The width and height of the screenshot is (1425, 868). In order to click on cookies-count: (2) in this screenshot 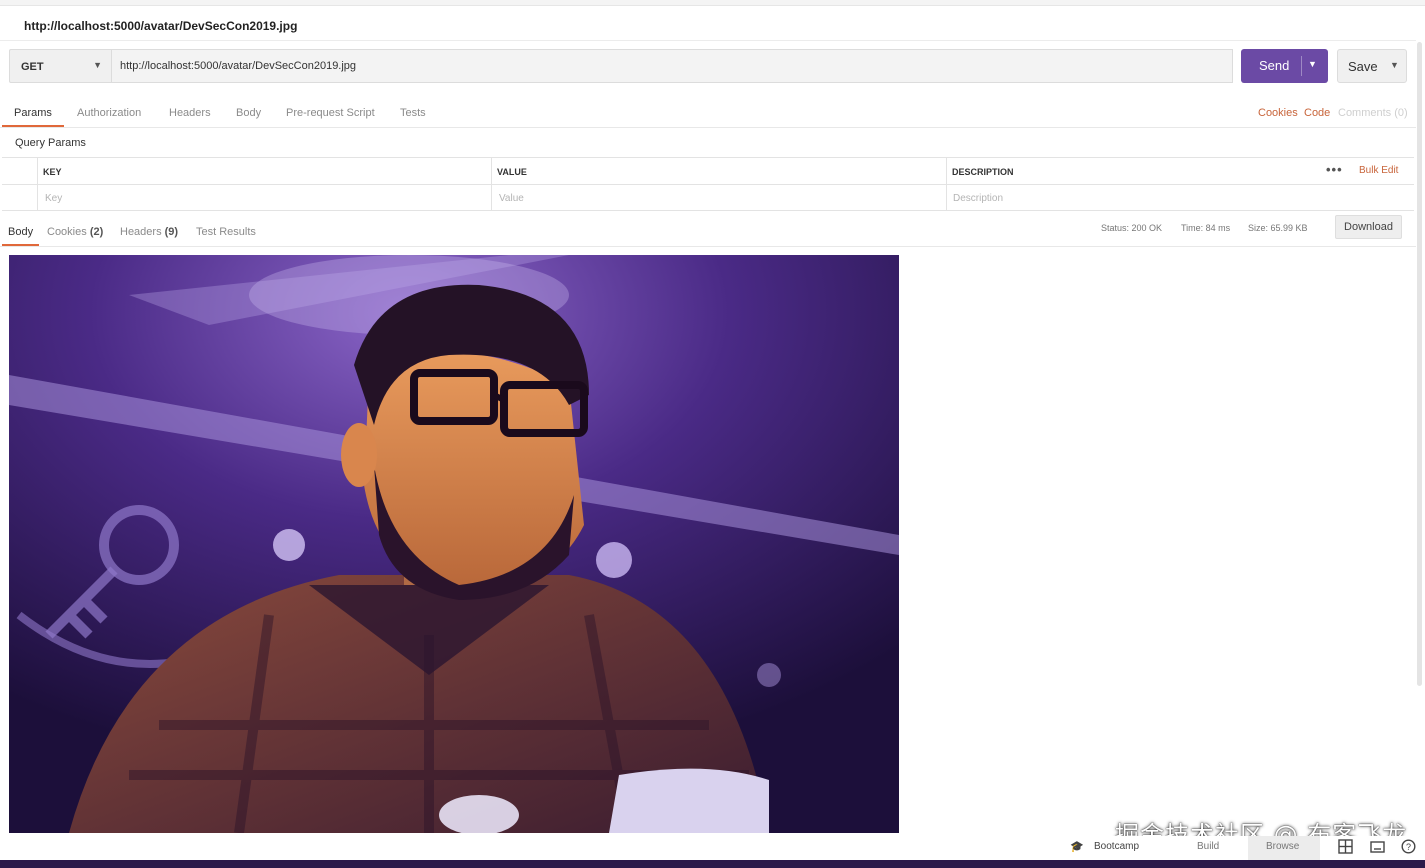, I will do `click(96, 232)`.